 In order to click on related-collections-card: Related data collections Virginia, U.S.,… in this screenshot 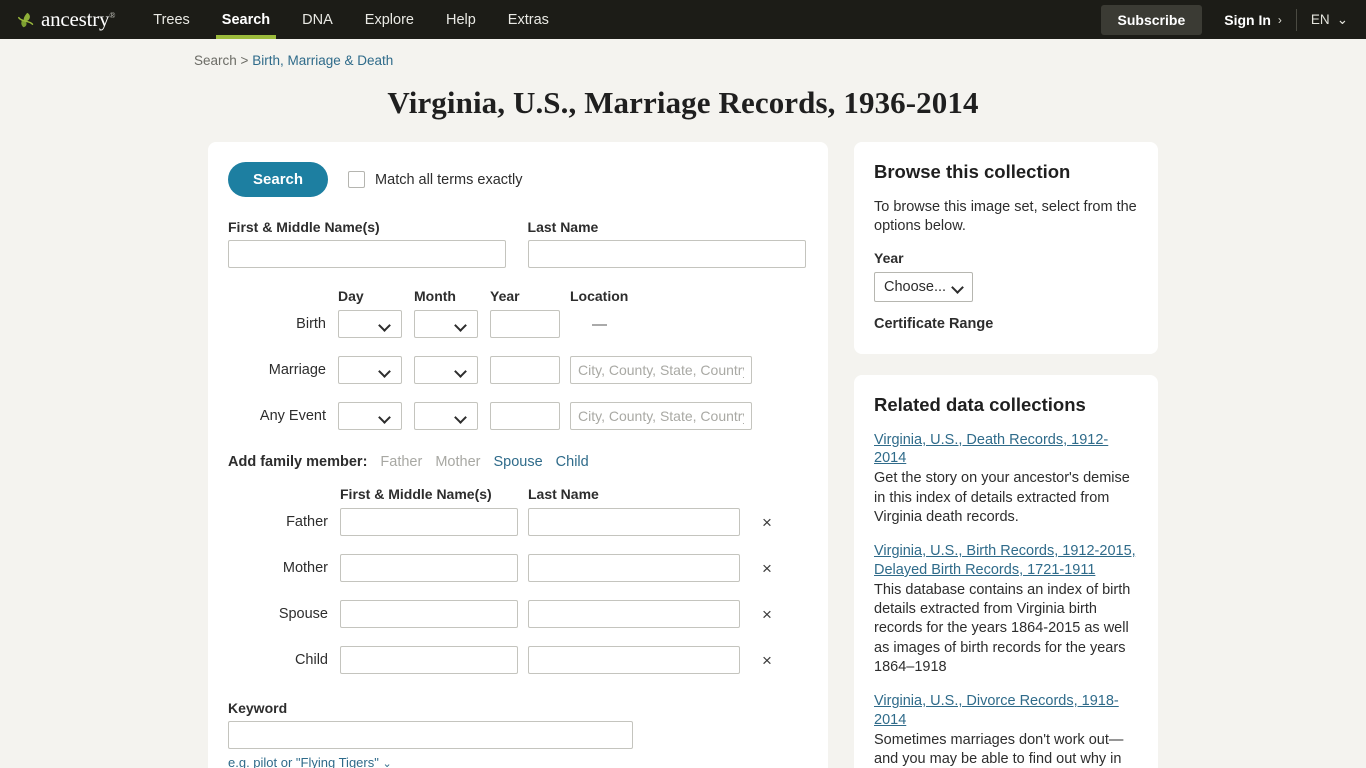, I will do `click(1006, 571)`.